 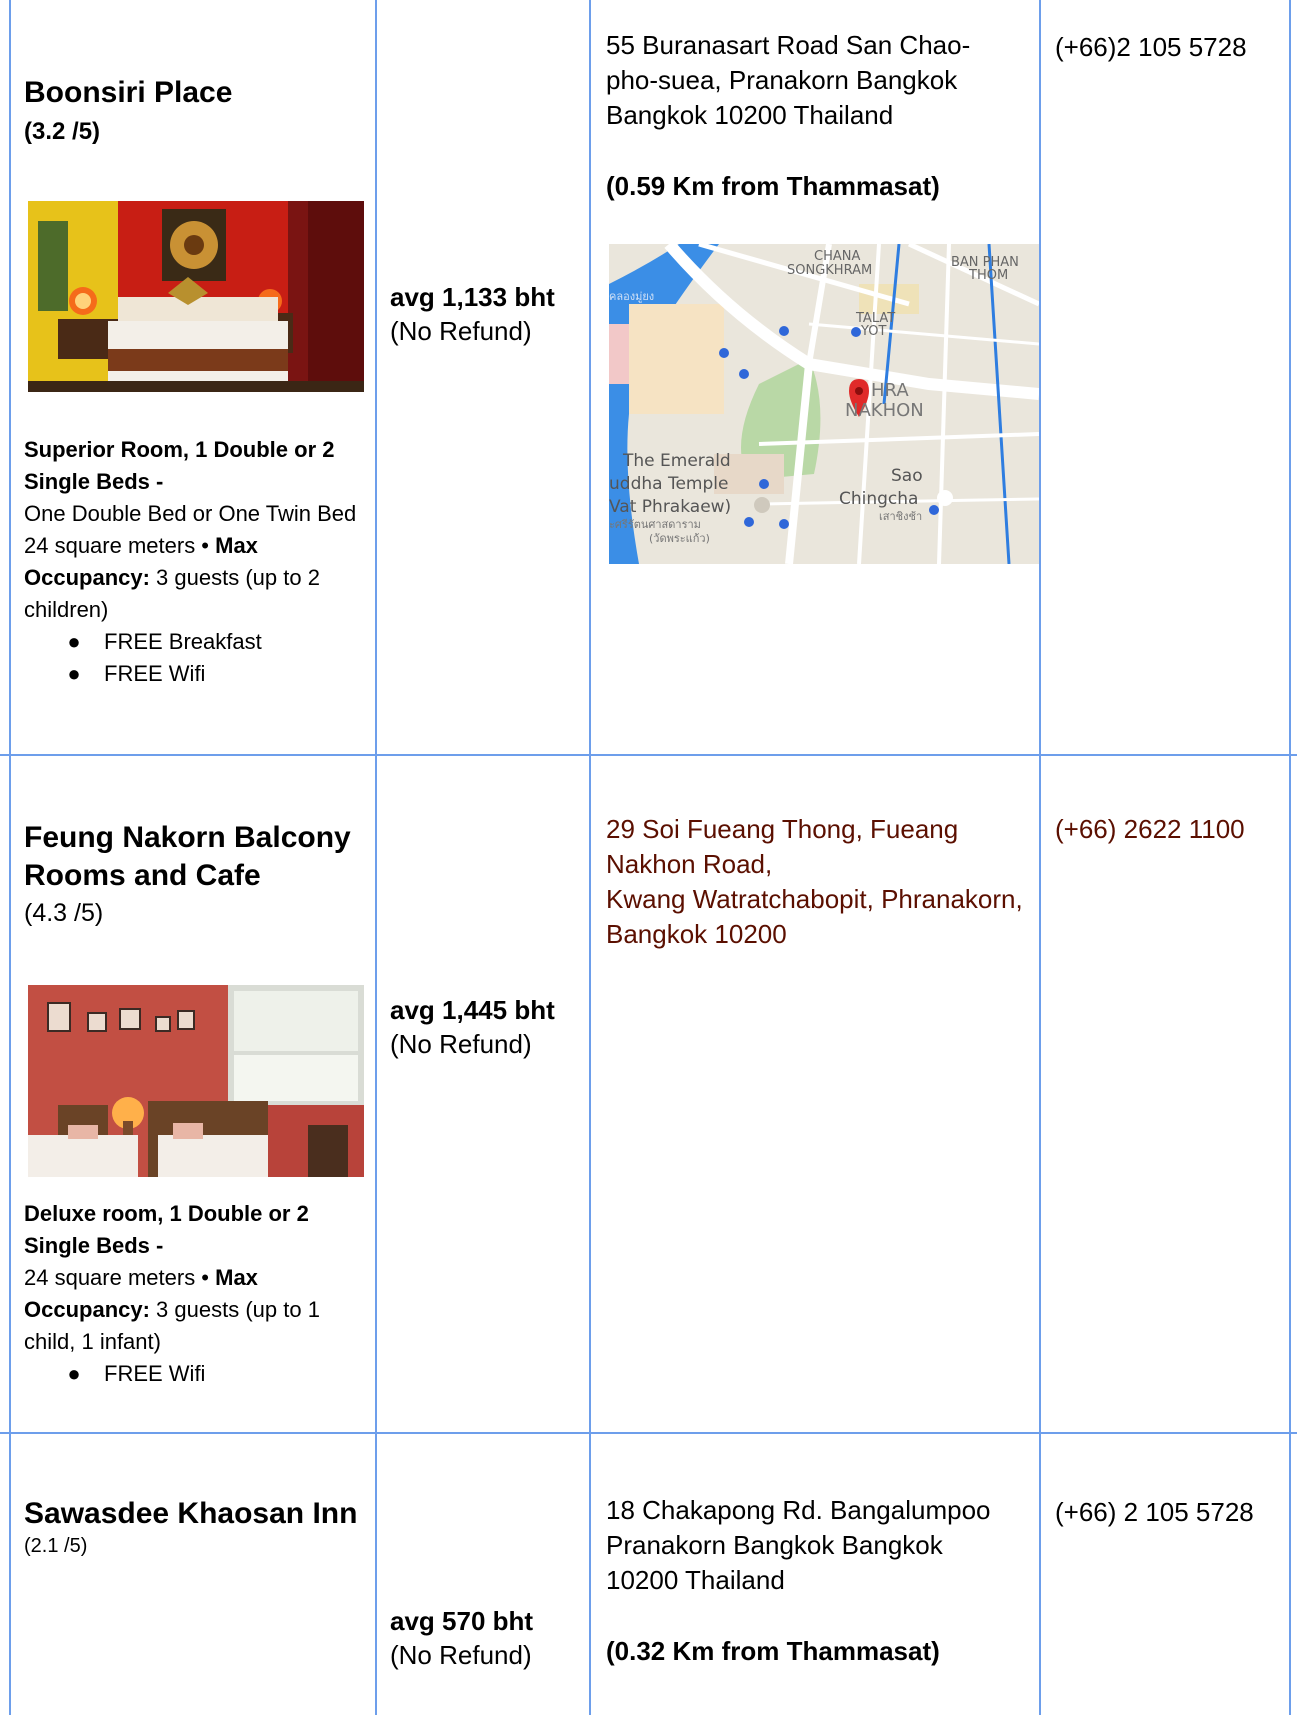 I want to click on table-border-col1, so click(x=376, y=857).